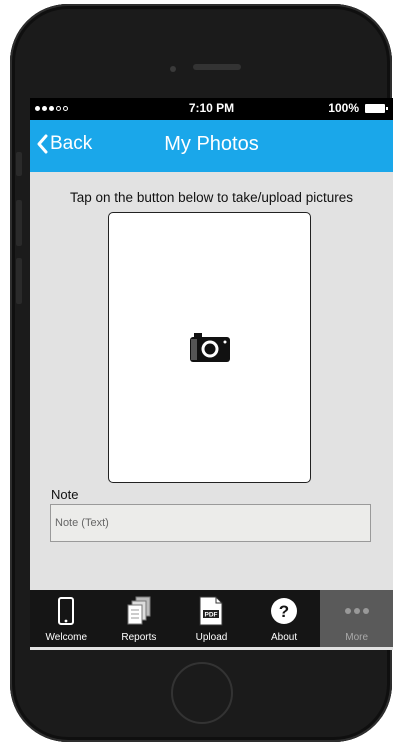  What do you see at coordinates (66, 637) in the screenshot?
I see `tab-label: Welcome` at bounding box center [66, 637].